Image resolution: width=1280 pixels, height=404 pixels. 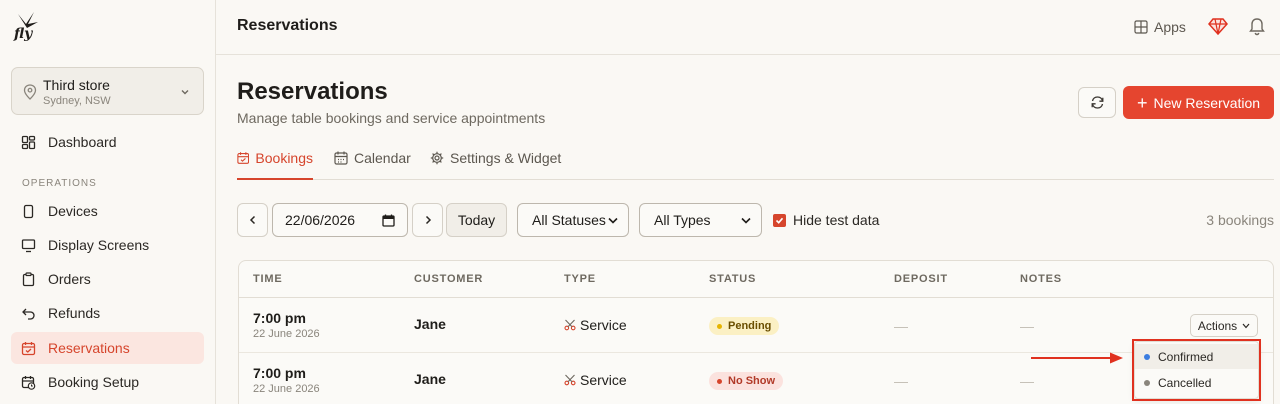 What do you see at coordinates (1041, 279) in the screenshot?
I see `column-header-notes: NOTES` at bounding box center [1041, 279].